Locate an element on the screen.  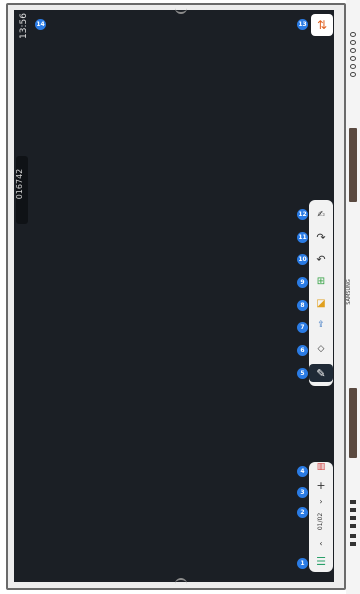
session-code: 016742 is located at coordinates (19, 184).